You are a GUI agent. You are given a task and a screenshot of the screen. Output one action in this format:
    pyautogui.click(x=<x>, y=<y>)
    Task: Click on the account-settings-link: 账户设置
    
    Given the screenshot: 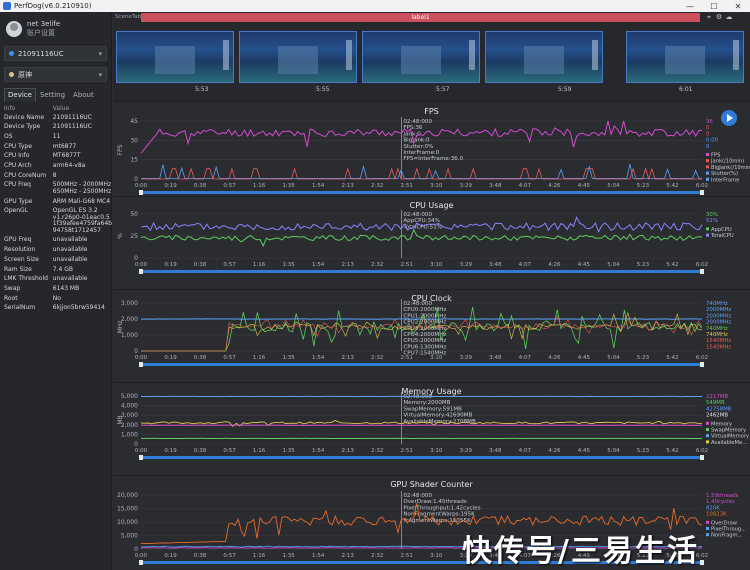 What is the action you would take?
    pyautogui.click(x=43, y=33)
    